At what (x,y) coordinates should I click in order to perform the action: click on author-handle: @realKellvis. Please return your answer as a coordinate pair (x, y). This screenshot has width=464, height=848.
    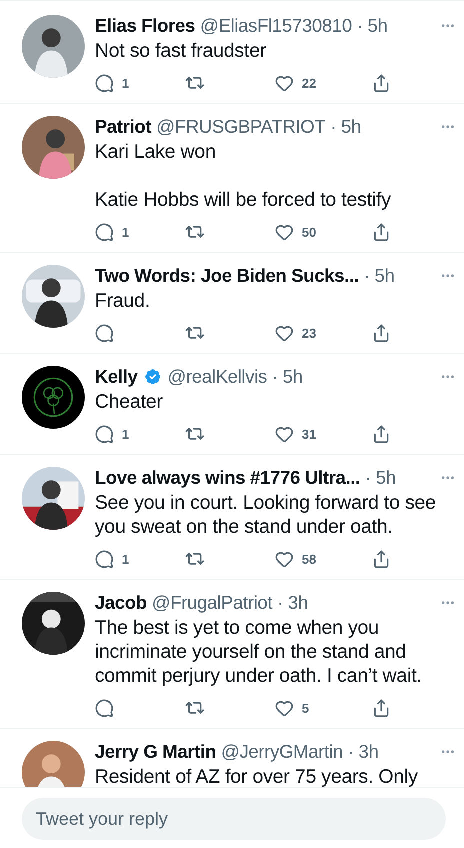
    Looking at the image, I should click on (218, 377).